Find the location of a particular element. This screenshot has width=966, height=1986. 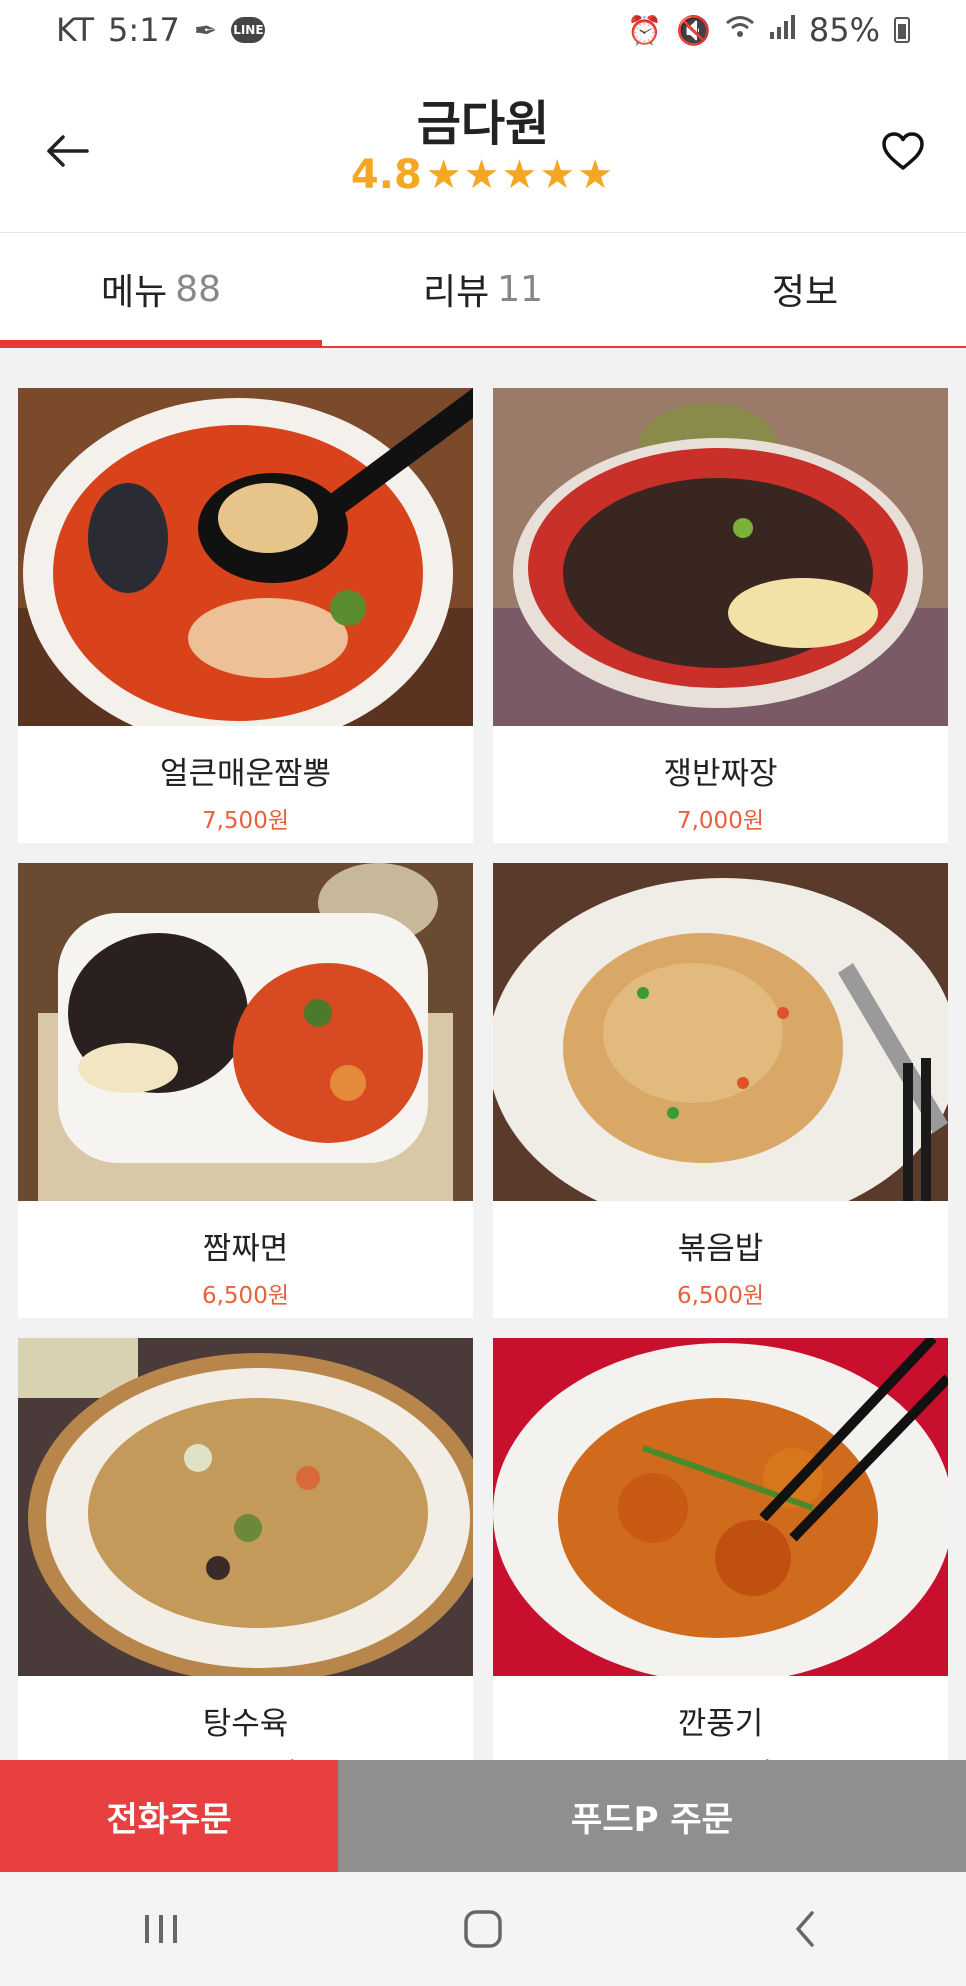

chevron-left-icon is located at coordinates (805, 1929).